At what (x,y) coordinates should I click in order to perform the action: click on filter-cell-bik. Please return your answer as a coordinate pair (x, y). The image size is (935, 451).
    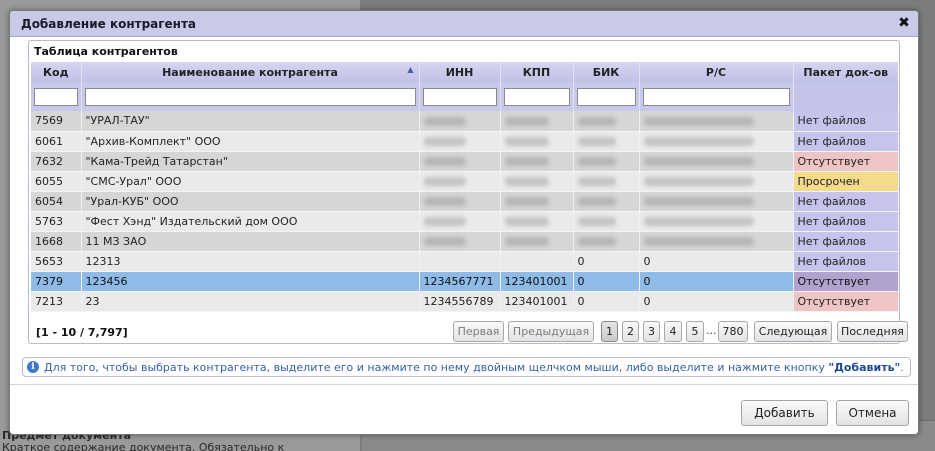
    Looking at the image, I should click on (606, 96).